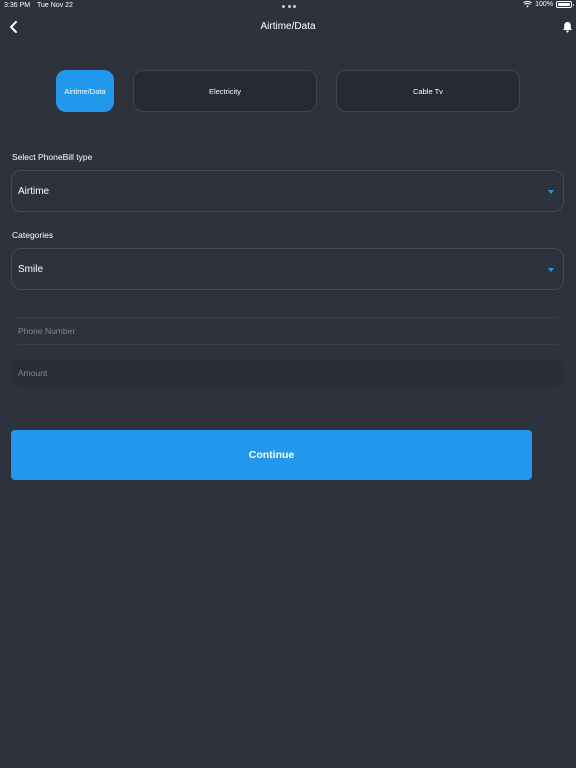 This screenshot has width=576, height=768. What do you see at coordinates (565, 4) in the screenshot?
I see `battery-icon` at bounding box center [565, 4].